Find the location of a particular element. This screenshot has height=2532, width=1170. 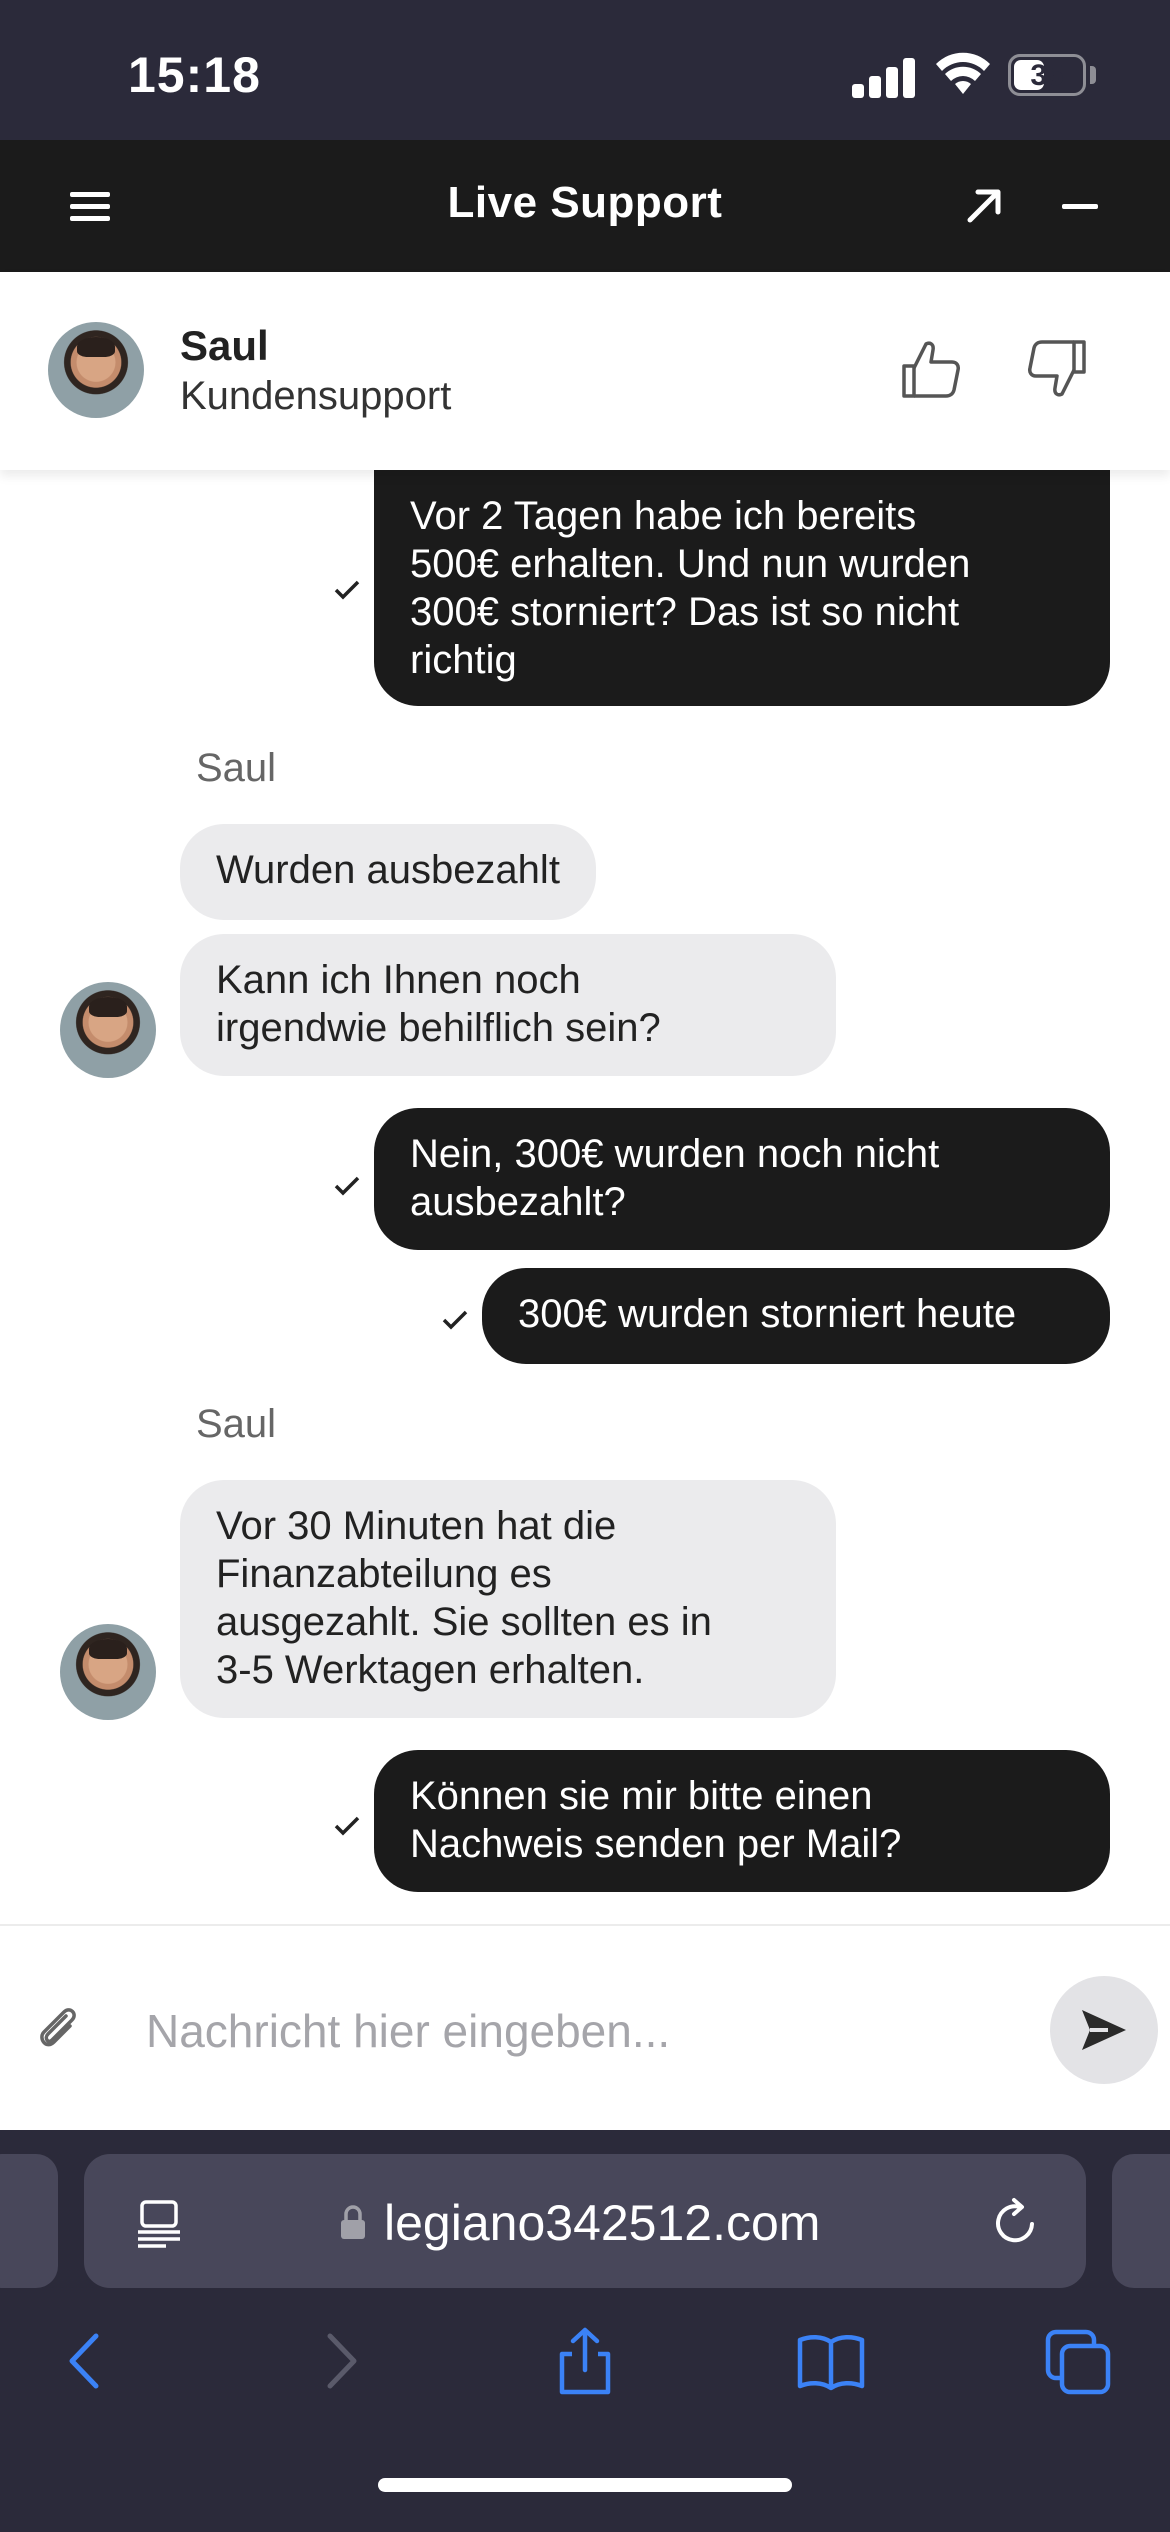

next-tab-preview is located at coordinates (1141, 2221).